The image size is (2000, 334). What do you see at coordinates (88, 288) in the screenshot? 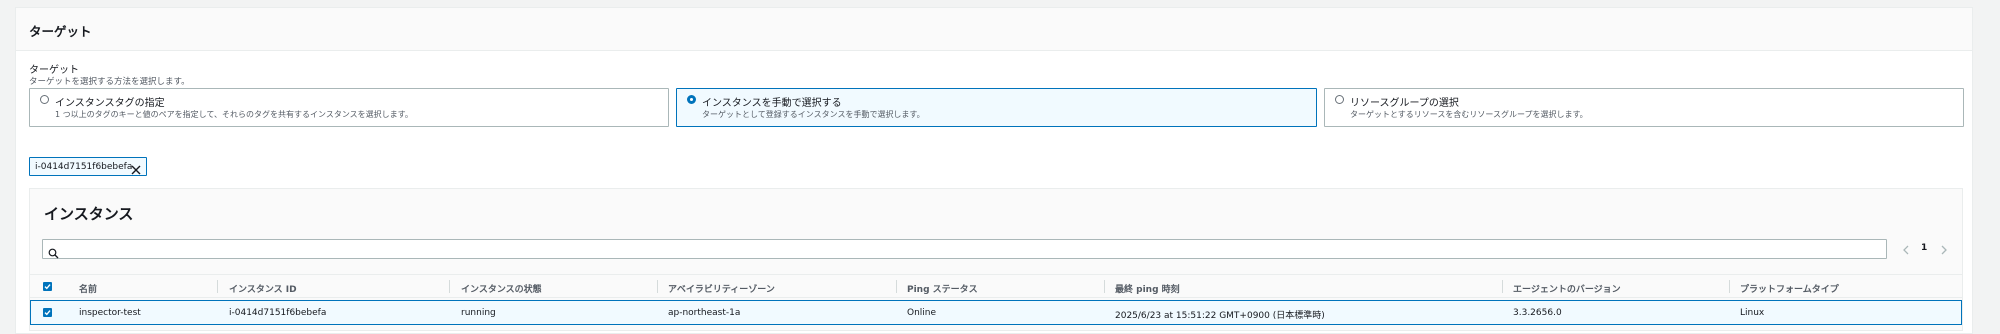
I see `column-header-name: 名前` at bounding box center [88, 288].